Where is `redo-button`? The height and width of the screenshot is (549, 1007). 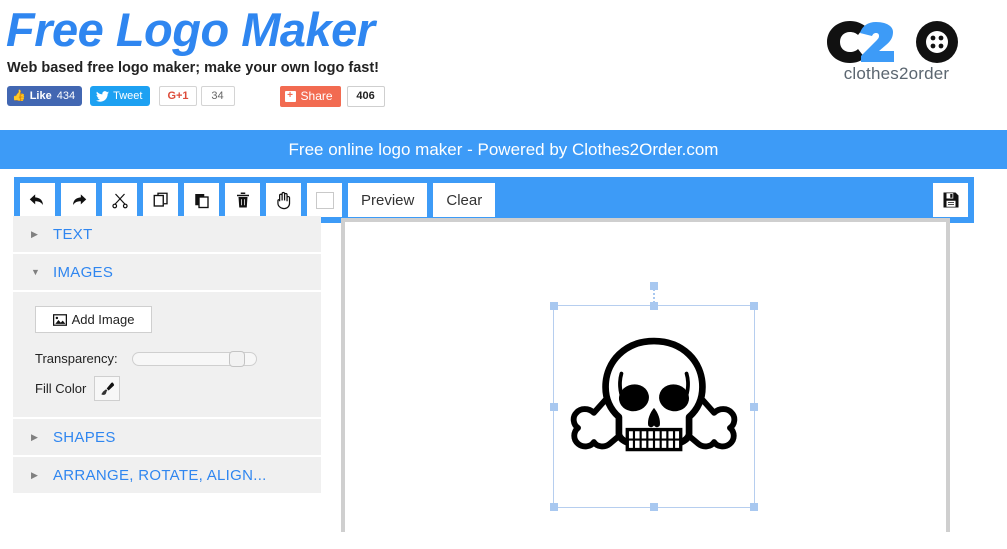 redo-button is located at coordinates (78, 200).